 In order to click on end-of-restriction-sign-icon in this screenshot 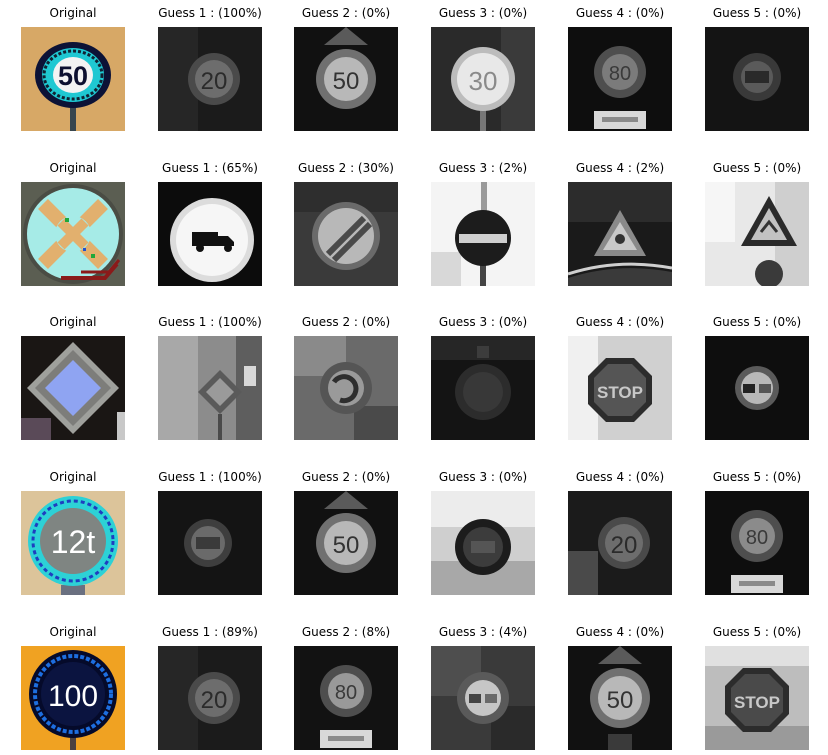, I will do `click(346, 234)`.